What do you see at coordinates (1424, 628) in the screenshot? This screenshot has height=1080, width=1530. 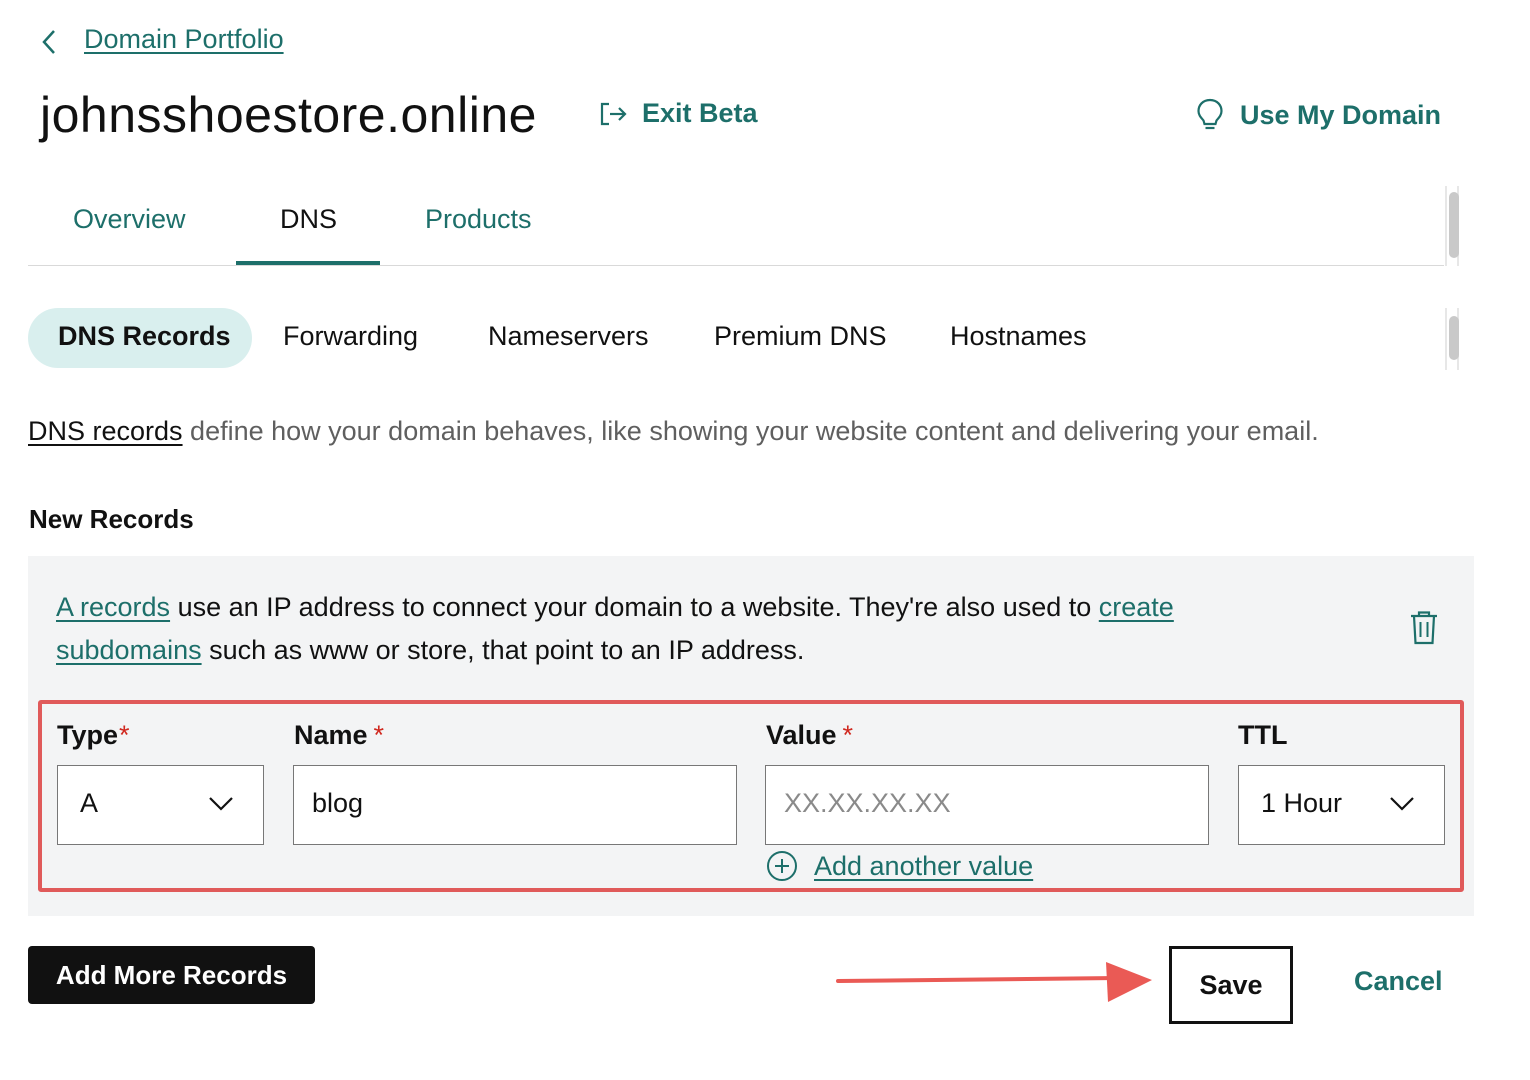 I see `trash-icon` at bounding box center [1424, 628].